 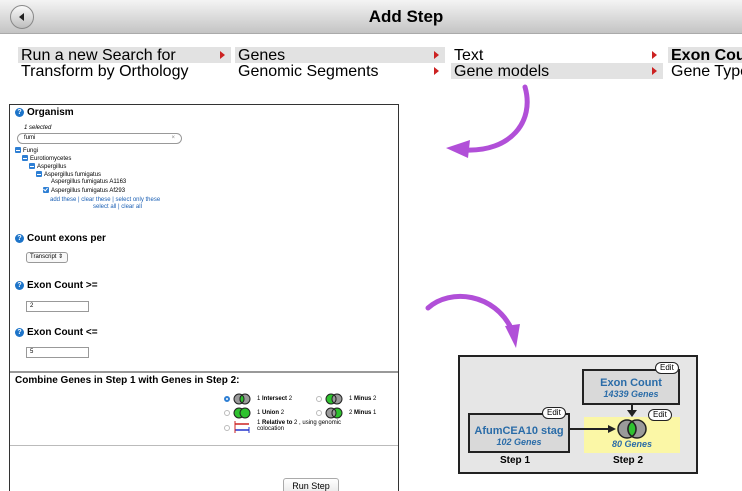 I want to click on step1-name: AfumCEA10 stag, so click(x=519, y=431).